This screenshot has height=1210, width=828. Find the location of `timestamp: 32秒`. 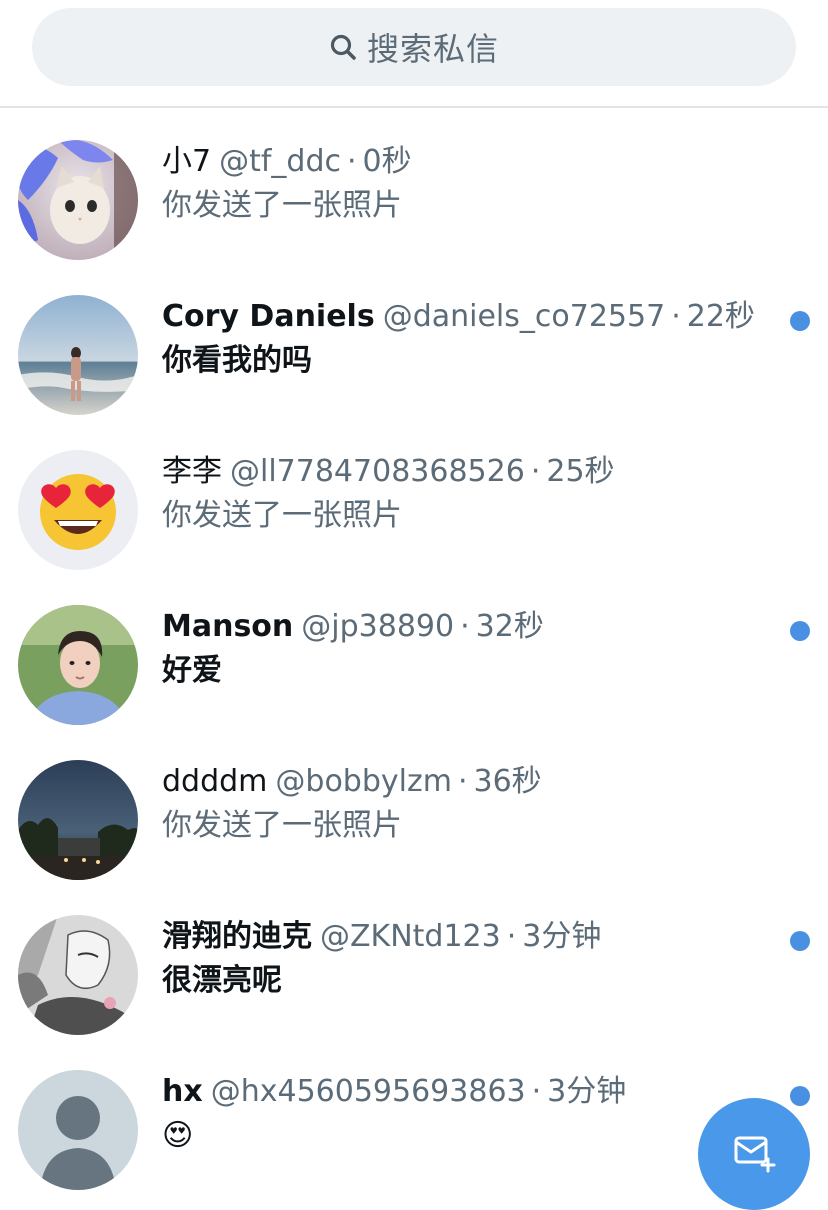

timestamp: 32秒 is located at coordinates (509, 626).